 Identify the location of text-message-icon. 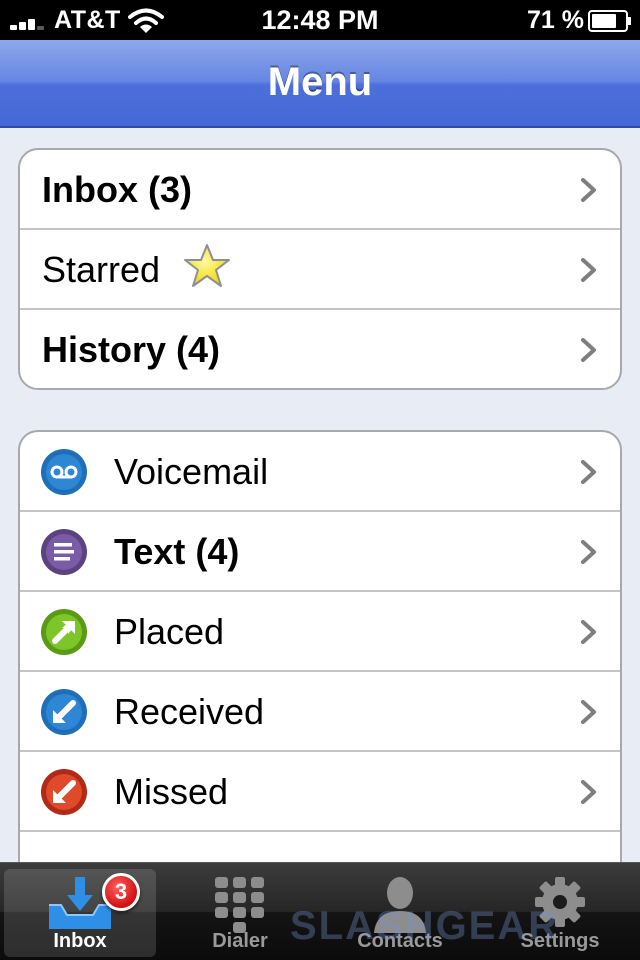
(64, 552).